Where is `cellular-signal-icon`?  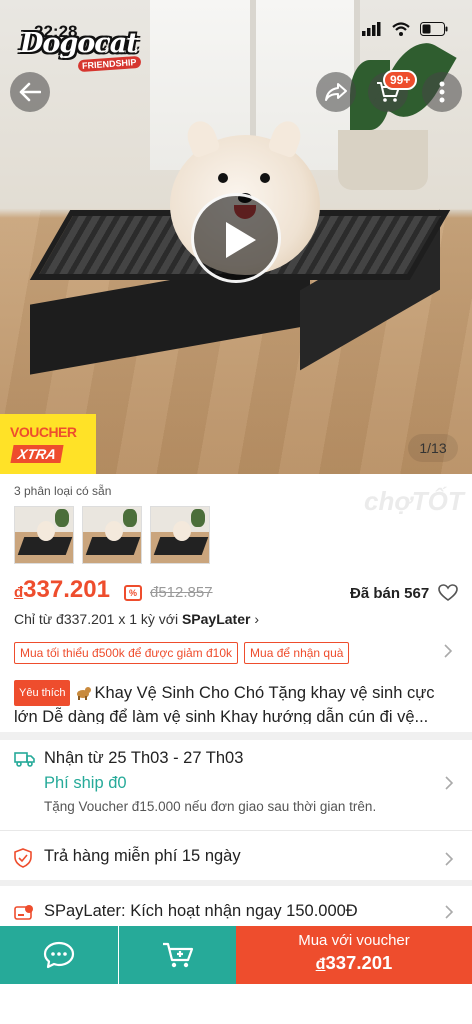 cellular-signal-icon is located at coordinates (371, 29).